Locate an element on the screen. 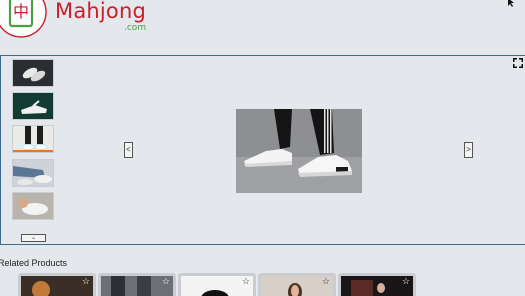 Image resolution: width=525 pixels, height=296 pixels. previous-image-button: < is located at coordinates (128, 150).